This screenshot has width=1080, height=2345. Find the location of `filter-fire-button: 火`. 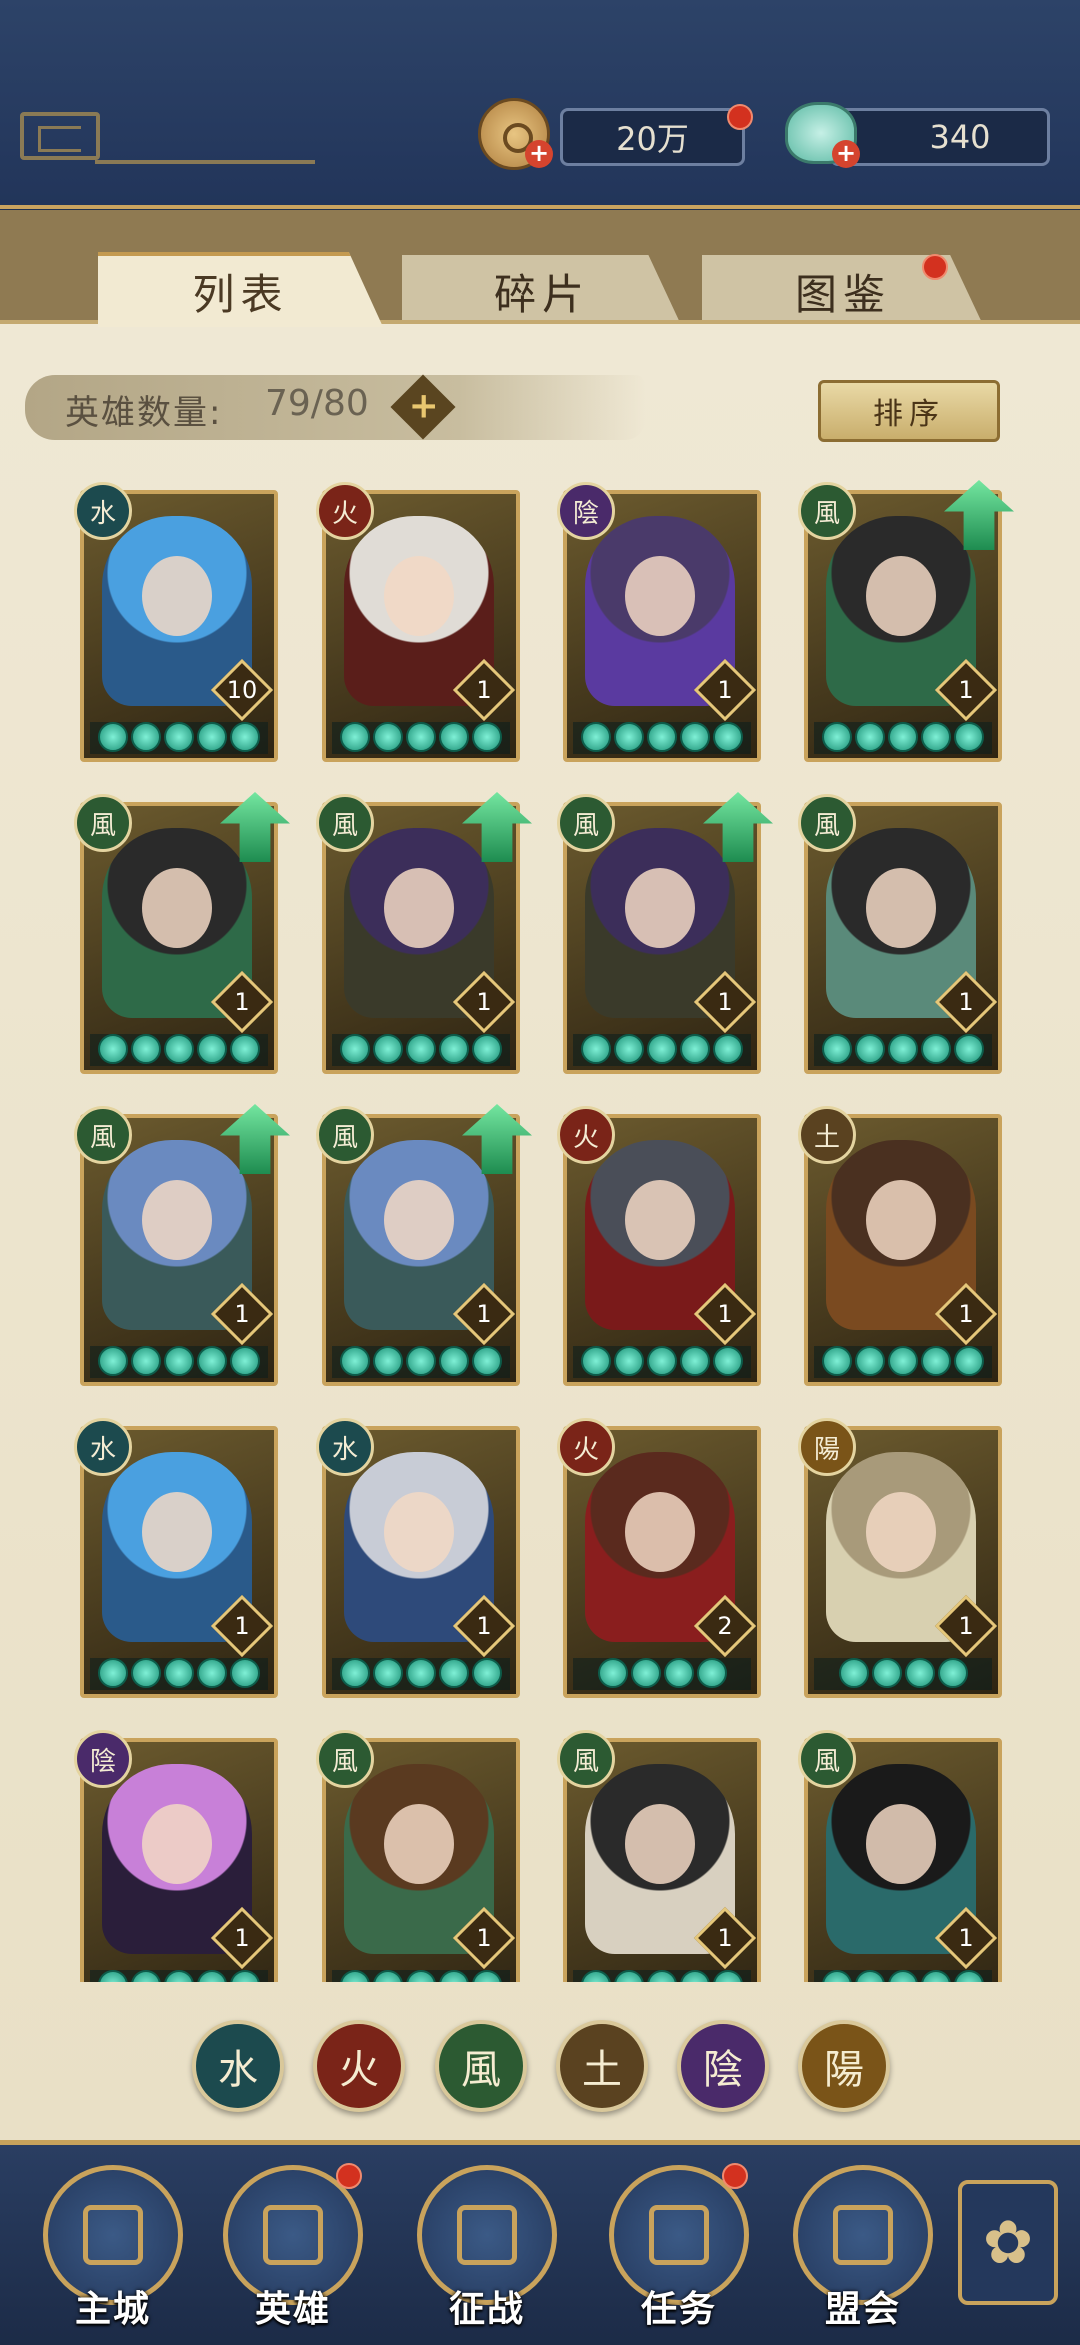

filter-fire-button: 火 is located at coordinates (359, 2066).